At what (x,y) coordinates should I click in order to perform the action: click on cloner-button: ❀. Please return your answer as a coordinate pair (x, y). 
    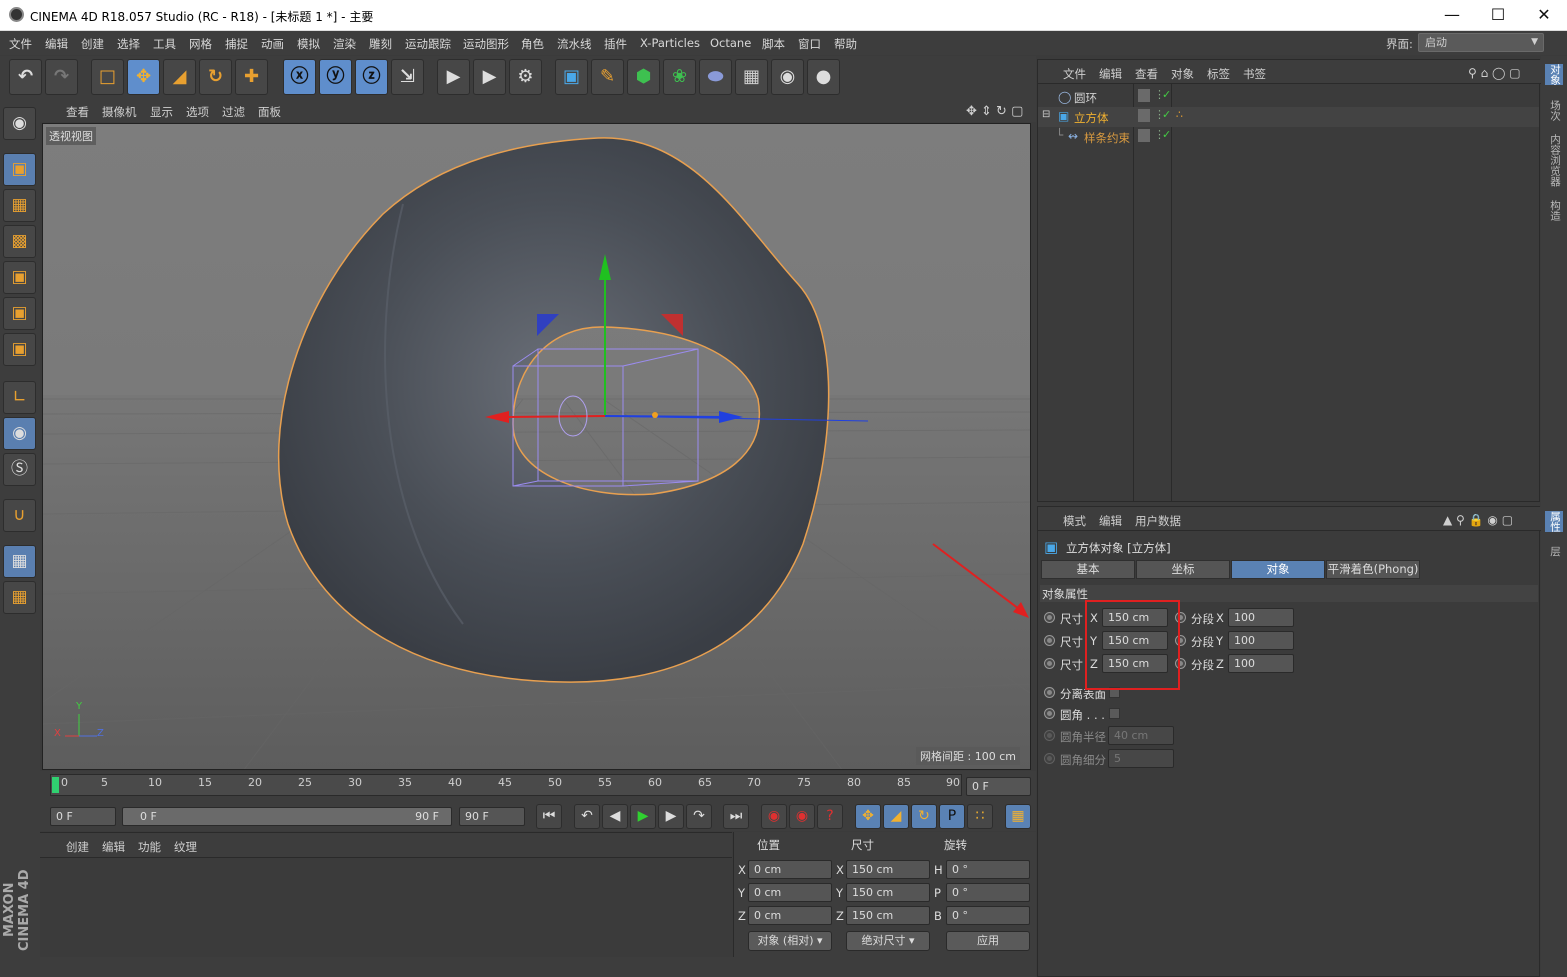
    Looking at the image, I should click on (679, 77).